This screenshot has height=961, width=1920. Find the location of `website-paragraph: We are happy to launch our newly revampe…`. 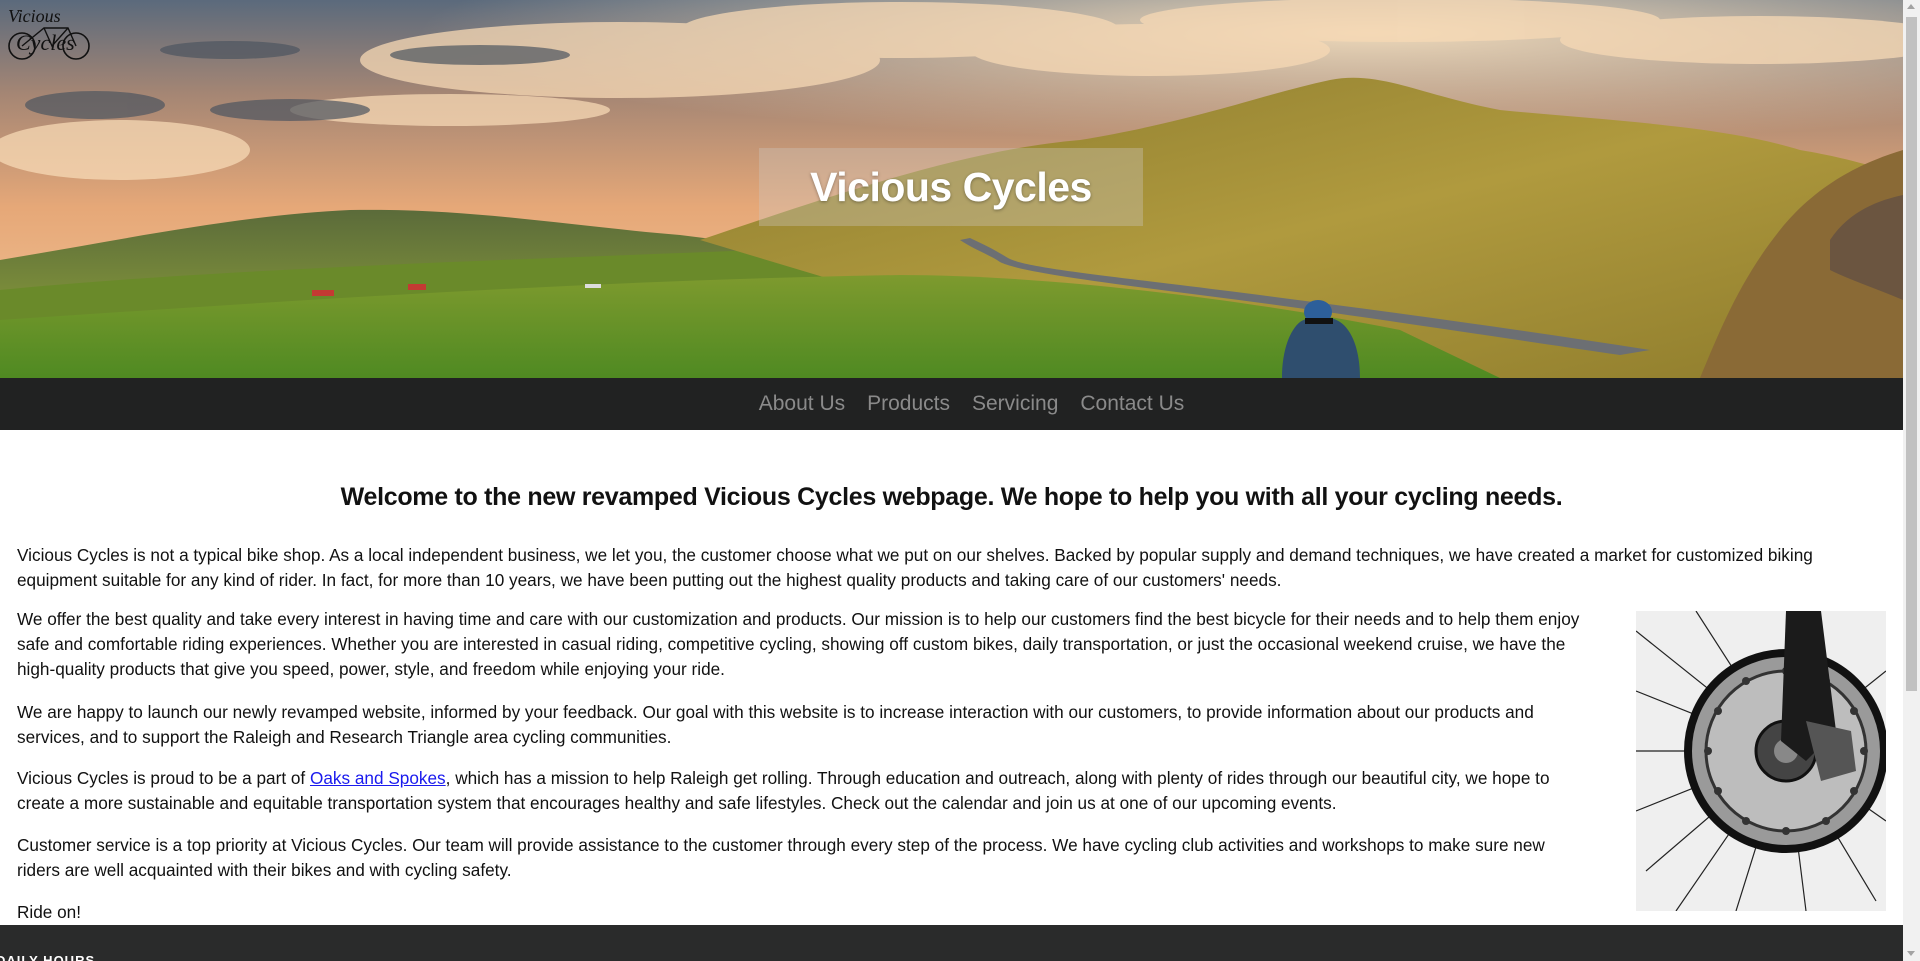

website-paragraph: We are happy to launch our newly revampe… is located at coordinates (775, 725).